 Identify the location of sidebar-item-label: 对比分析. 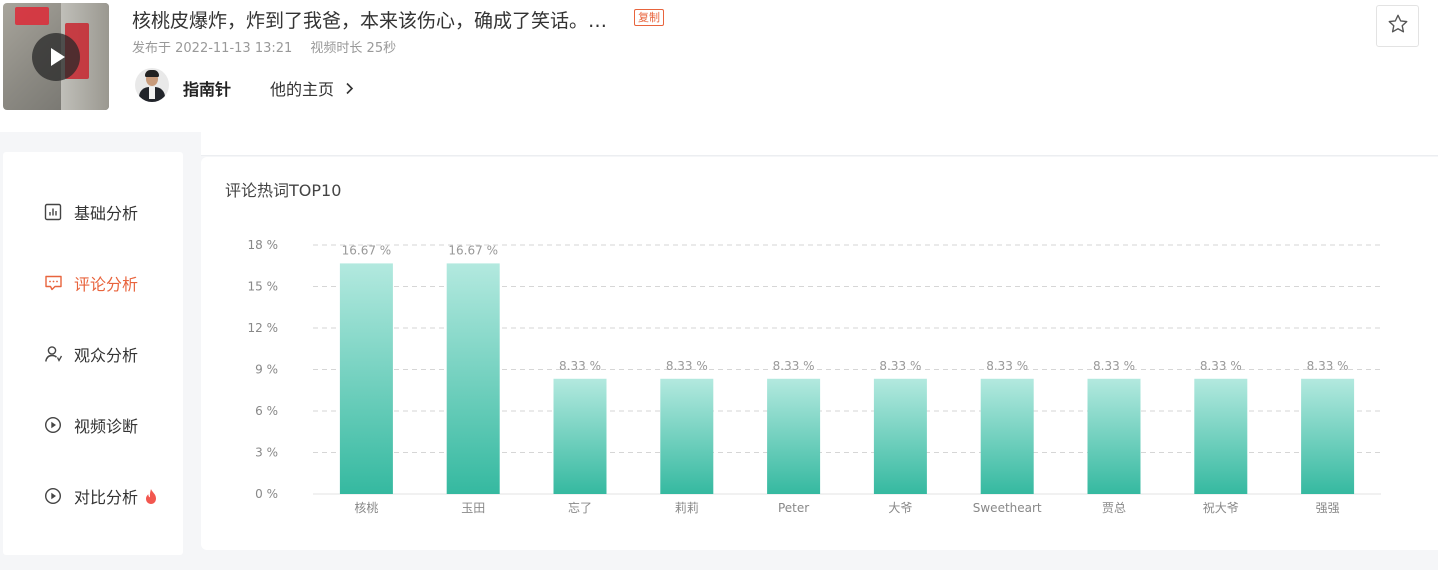
(106, 497).